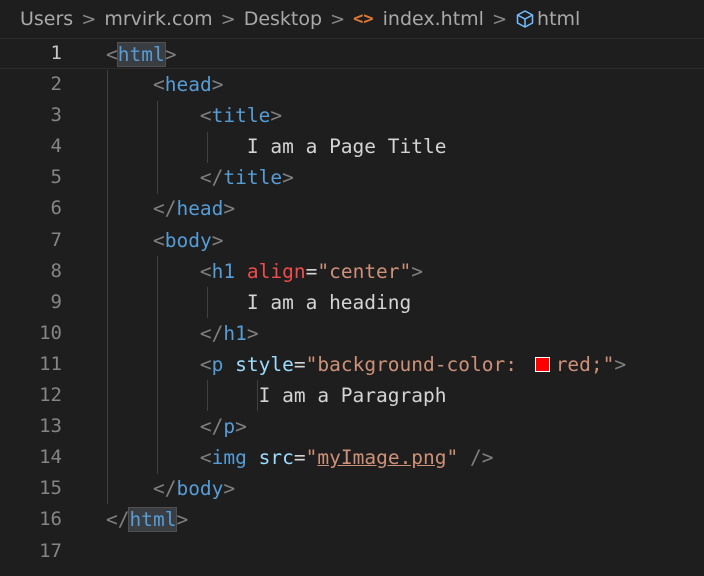 Image resolution: width=704 pixels, height=576 pixels. What do you see at coordinates (433, 19) in the screenshot?
I see `breadcrumb-item-file: index.html` at bounding box center [433, 19].